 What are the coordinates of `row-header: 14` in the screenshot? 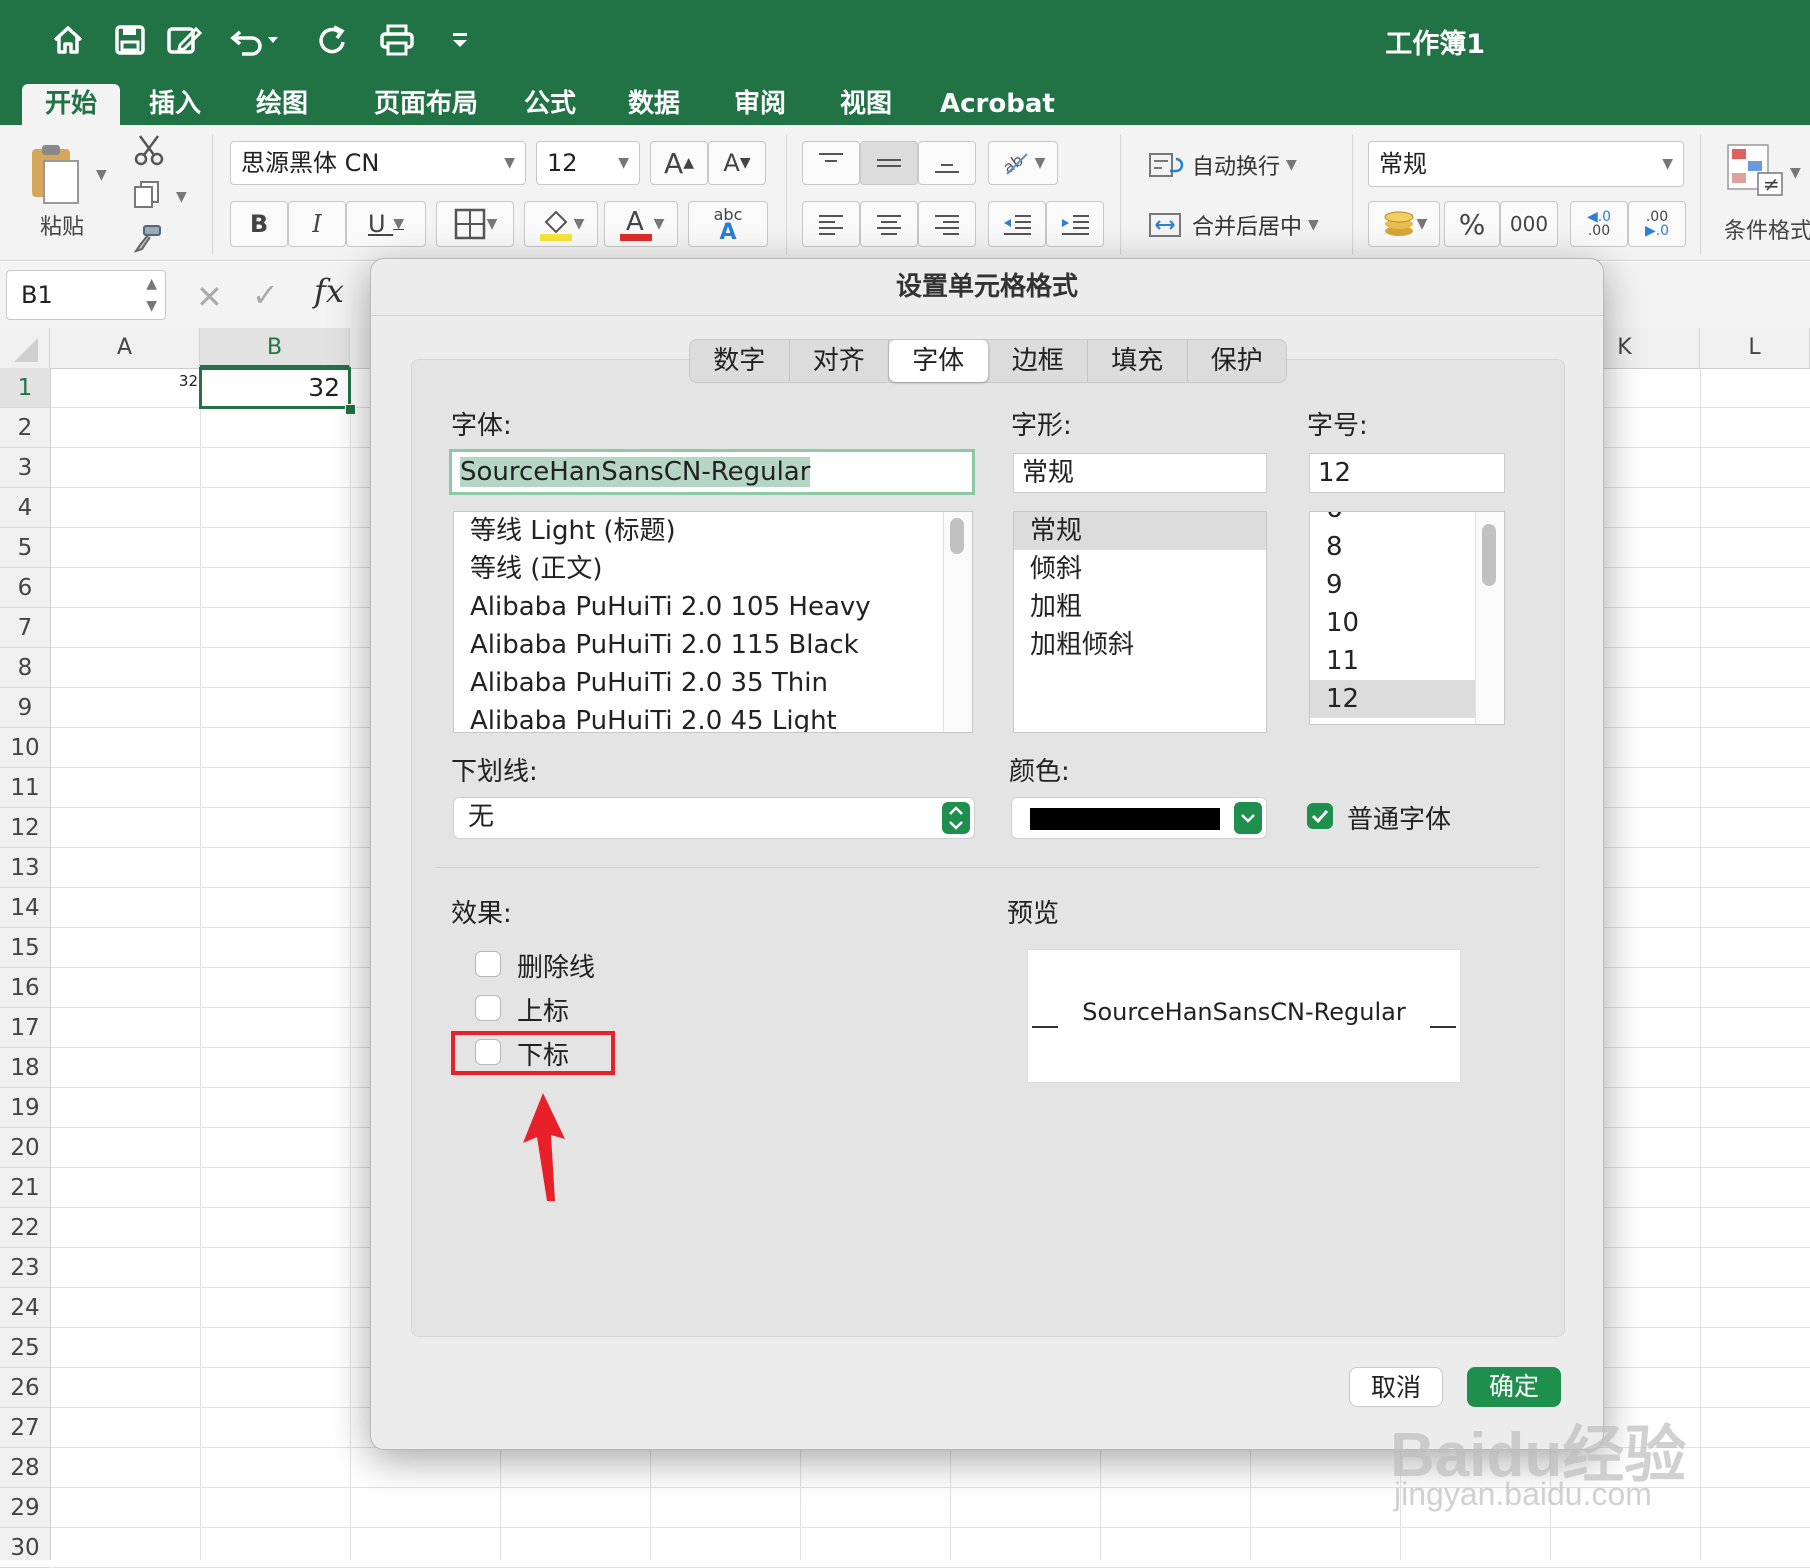 It's located at (25, 908).